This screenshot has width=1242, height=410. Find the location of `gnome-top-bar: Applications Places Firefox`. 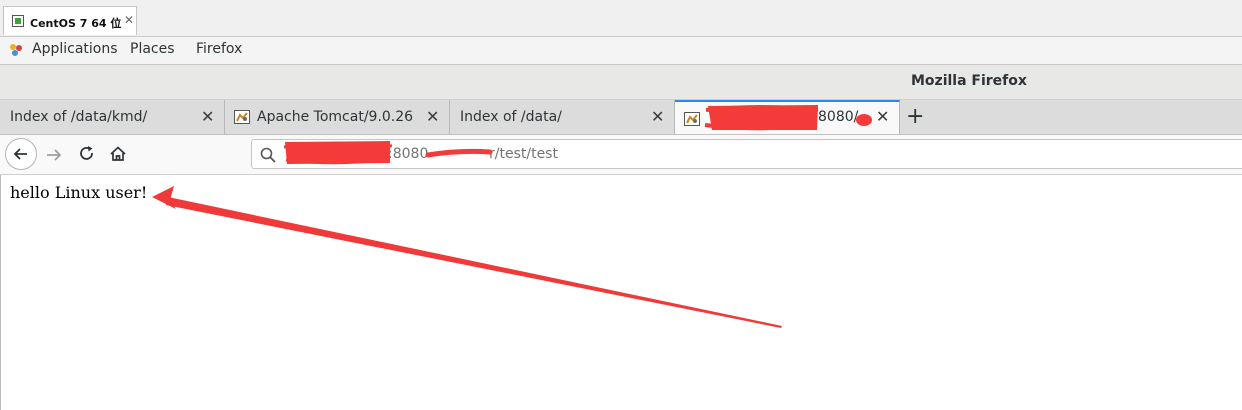

gnome-top-bar: Applications Places Firefox is located at coordinates (621, 51).